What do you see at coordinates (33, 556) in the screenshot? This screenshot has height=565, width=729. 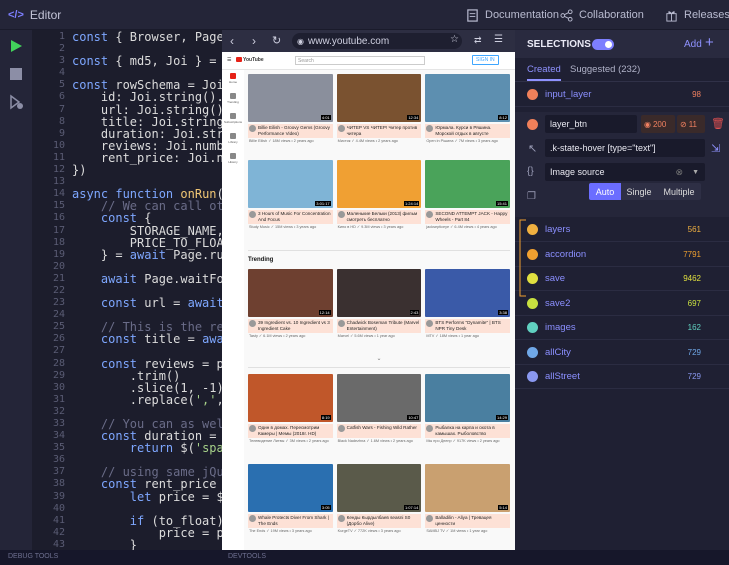 I see `debug-tools-tab: DEBUG TOOLS` at bounding box center [33, 556].